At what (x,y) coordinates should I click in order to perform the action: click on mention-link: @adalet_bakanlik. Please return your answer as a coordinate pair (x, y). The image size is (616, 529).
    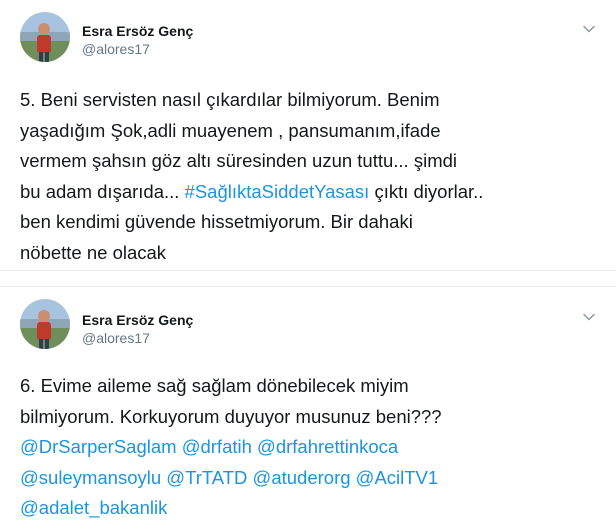
    Looking at the image, I should click on (93, 507).